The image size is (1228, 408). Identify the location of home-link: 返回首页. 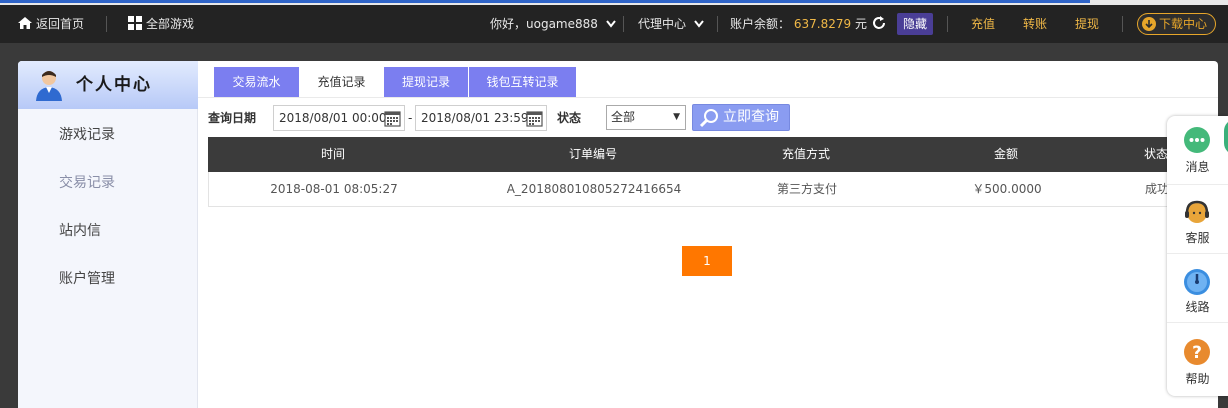
(51, 24).